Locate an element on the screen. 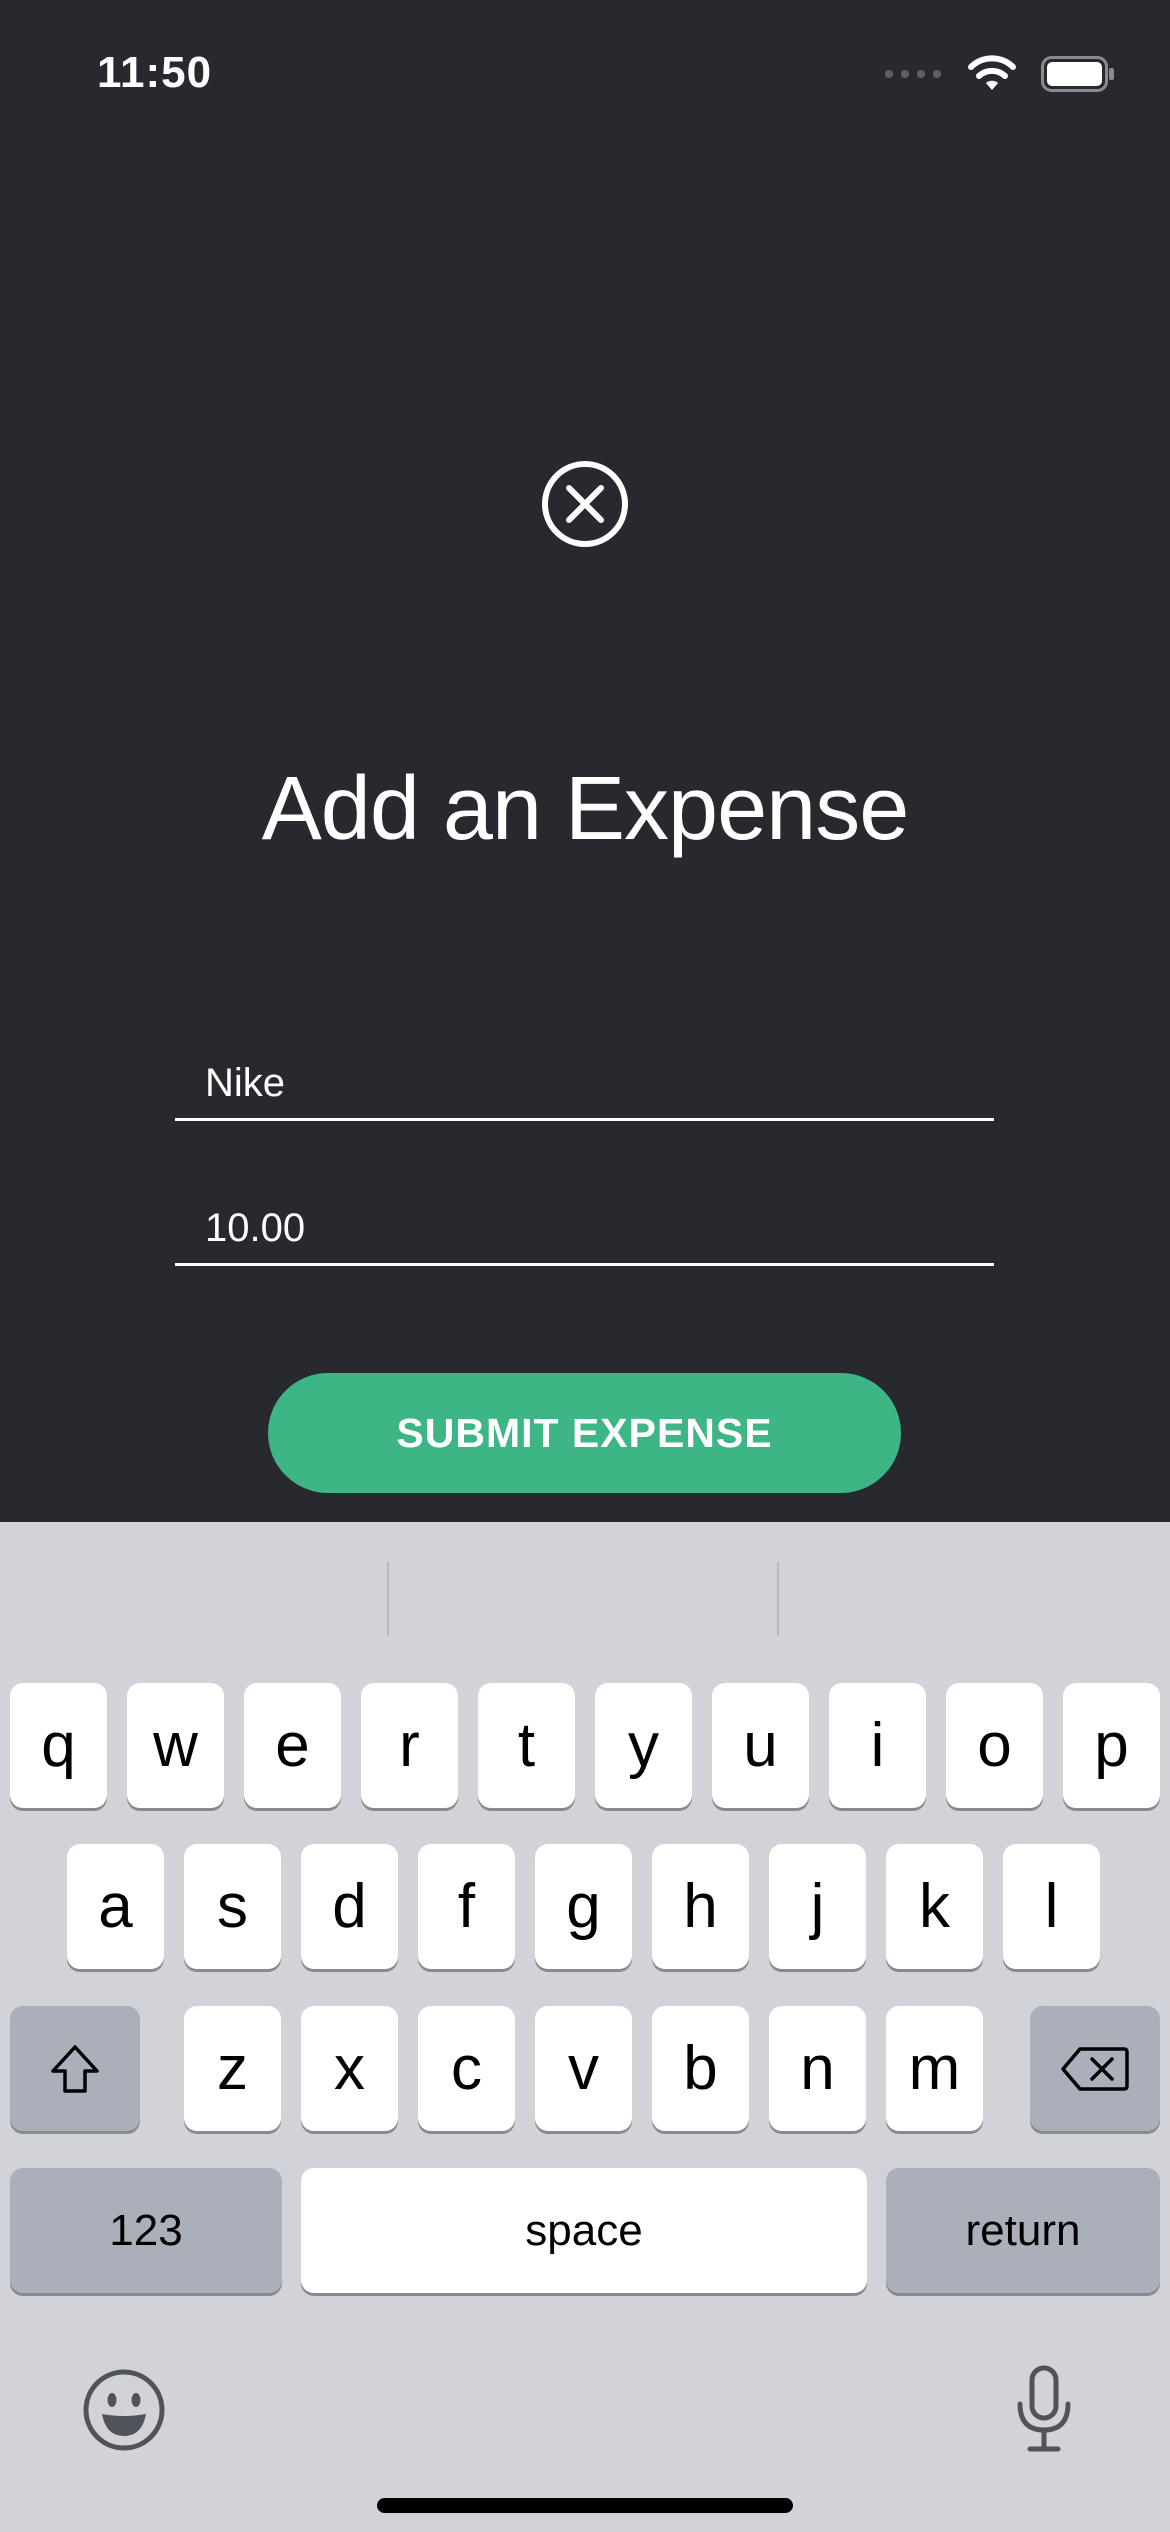 This screenshot has width=1170, height=2532. emoji-icon is located at coordinates (124, 2410).